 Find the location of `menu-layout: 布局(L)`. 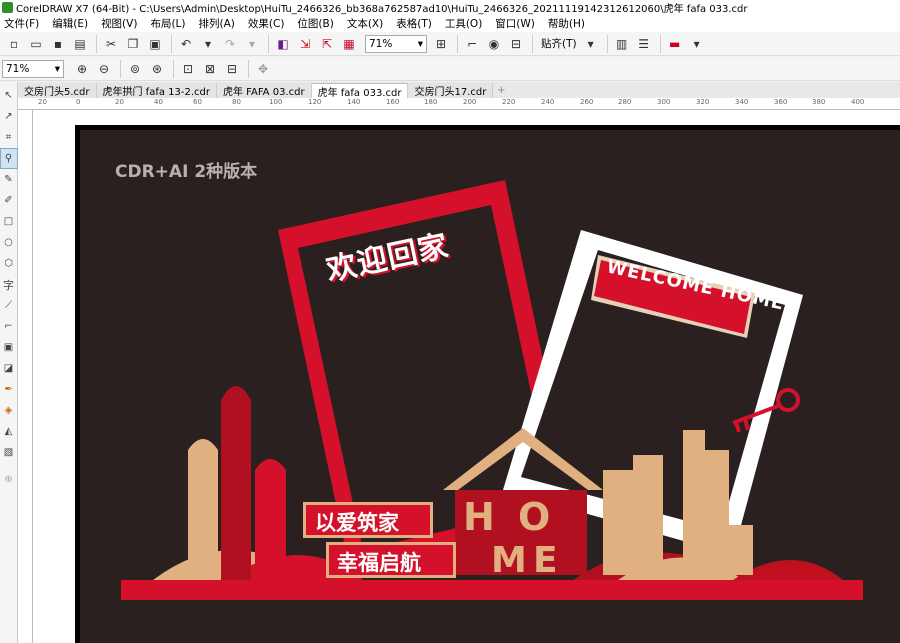

menu-layout: 布局(L) is located at coordinates (167, 23).